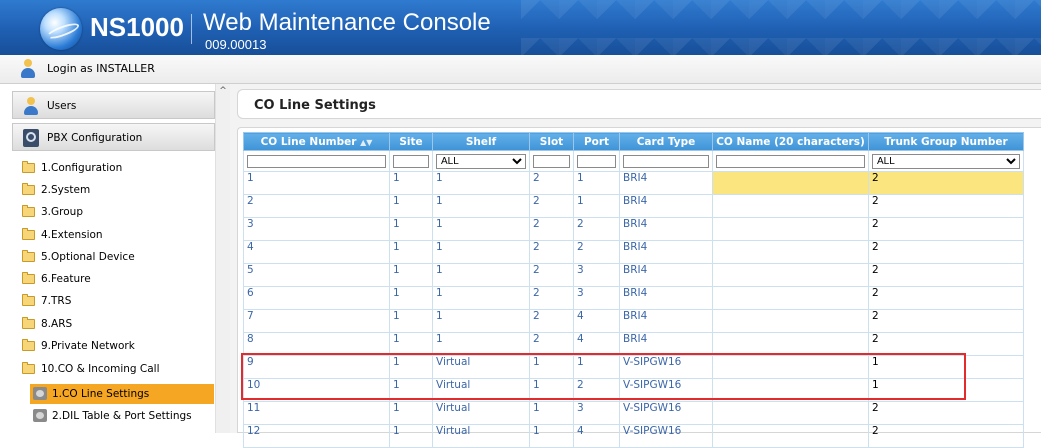  I want to click on tree-item-co-line-settings: 1.CO Line Settings, so click(122, 394).